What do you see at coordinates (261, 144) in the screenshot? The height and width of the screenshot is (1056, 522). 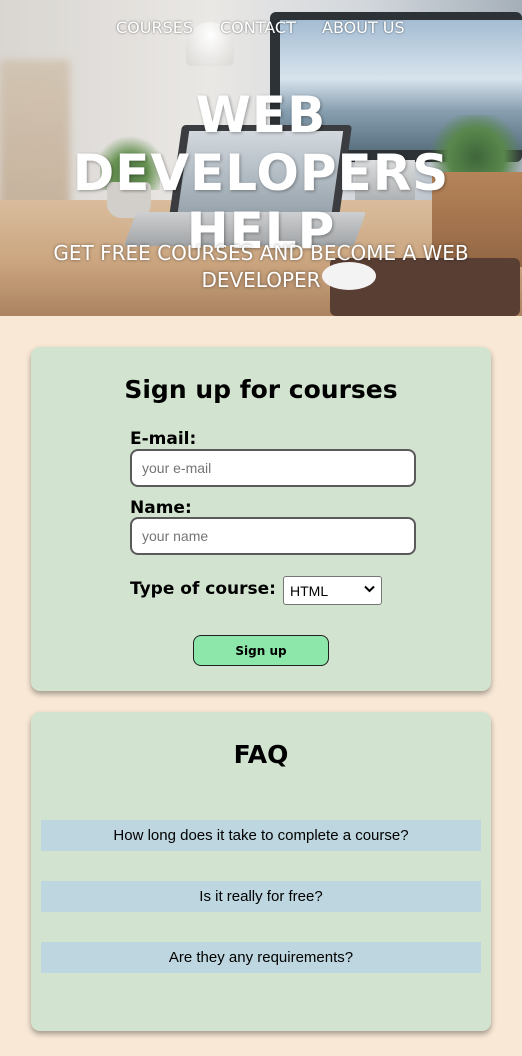 I see `hero-title-line1: WEB DEVELOPERS` at bounding box center [261, 144].